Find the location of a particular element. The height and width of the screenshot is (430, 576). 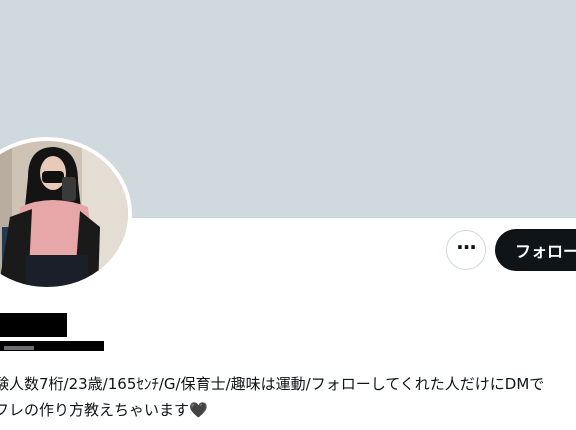

follow-button: フォロー is located at coordinates (535, 250).